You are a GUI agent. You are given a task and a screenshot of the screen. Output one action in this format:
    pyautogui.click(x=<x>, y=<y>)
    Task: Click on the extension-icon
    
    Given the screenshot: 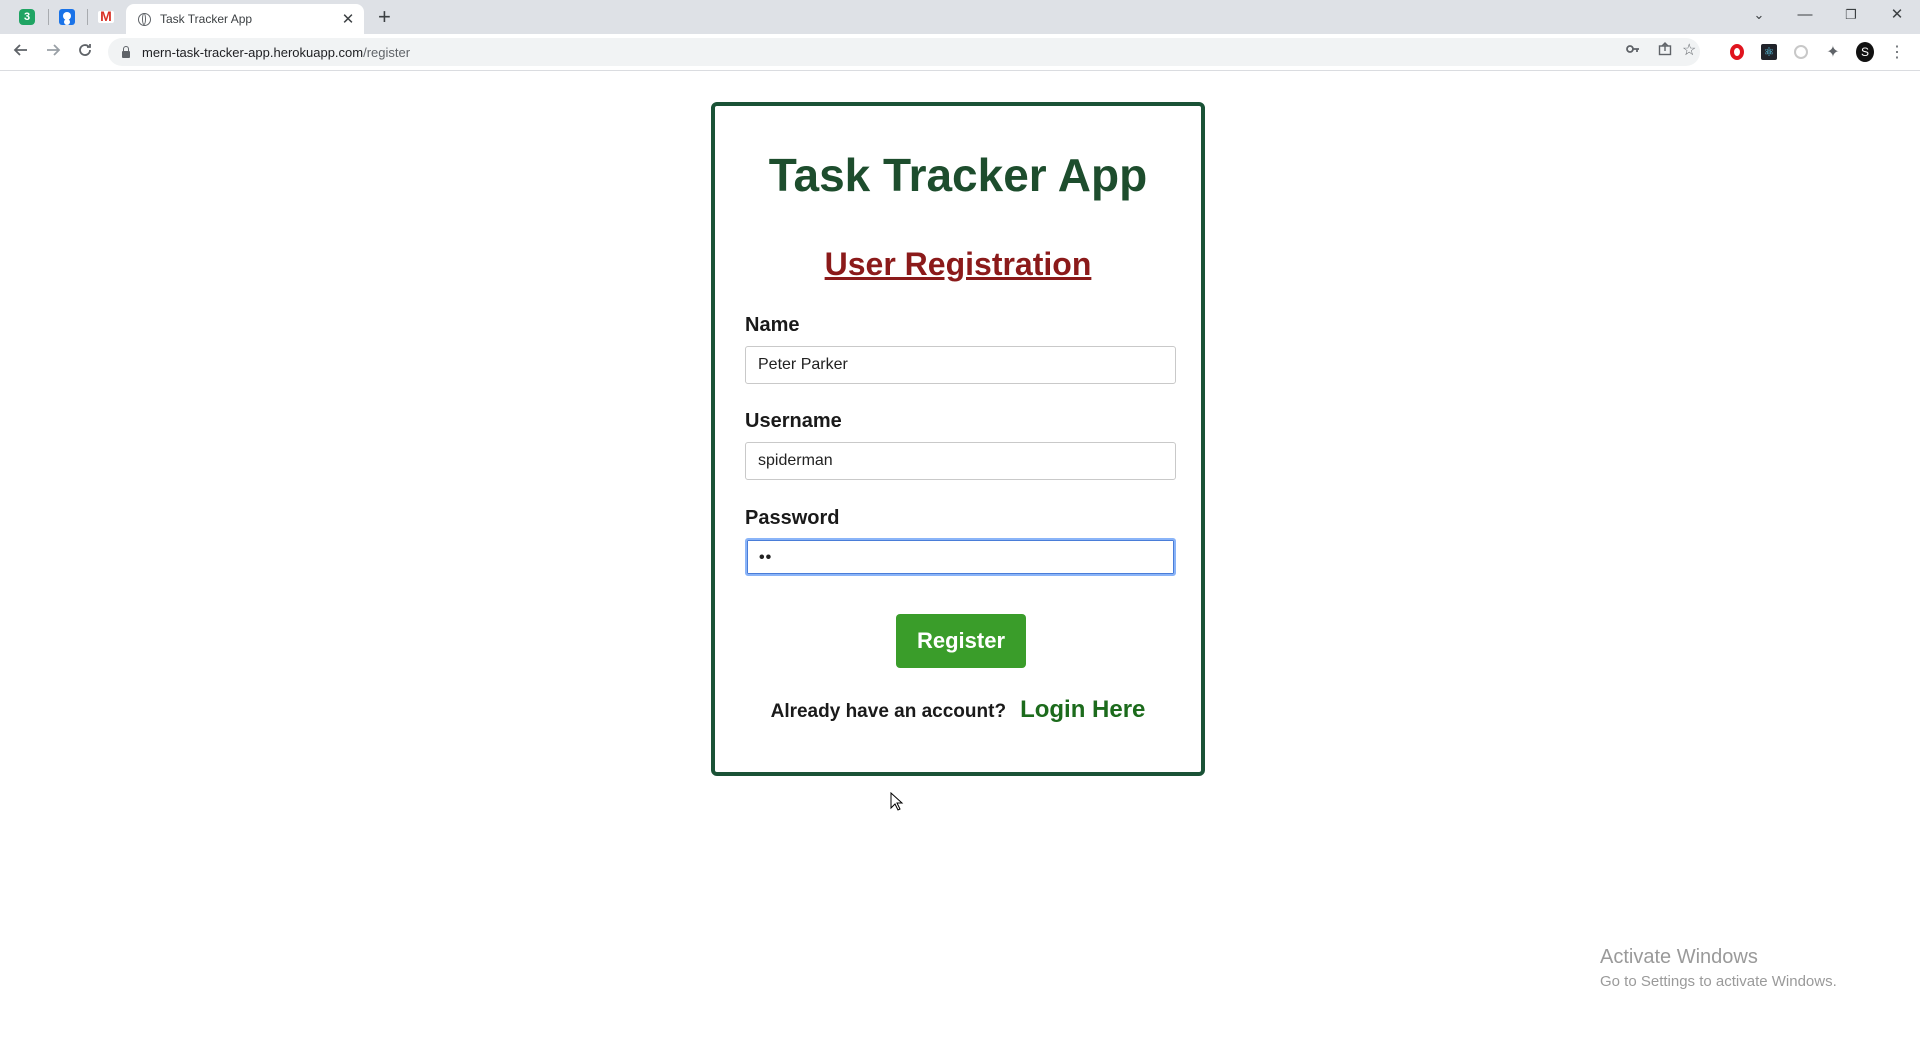 What is the action you would take?
    pyautogui.click(x=1801, y=52)
    